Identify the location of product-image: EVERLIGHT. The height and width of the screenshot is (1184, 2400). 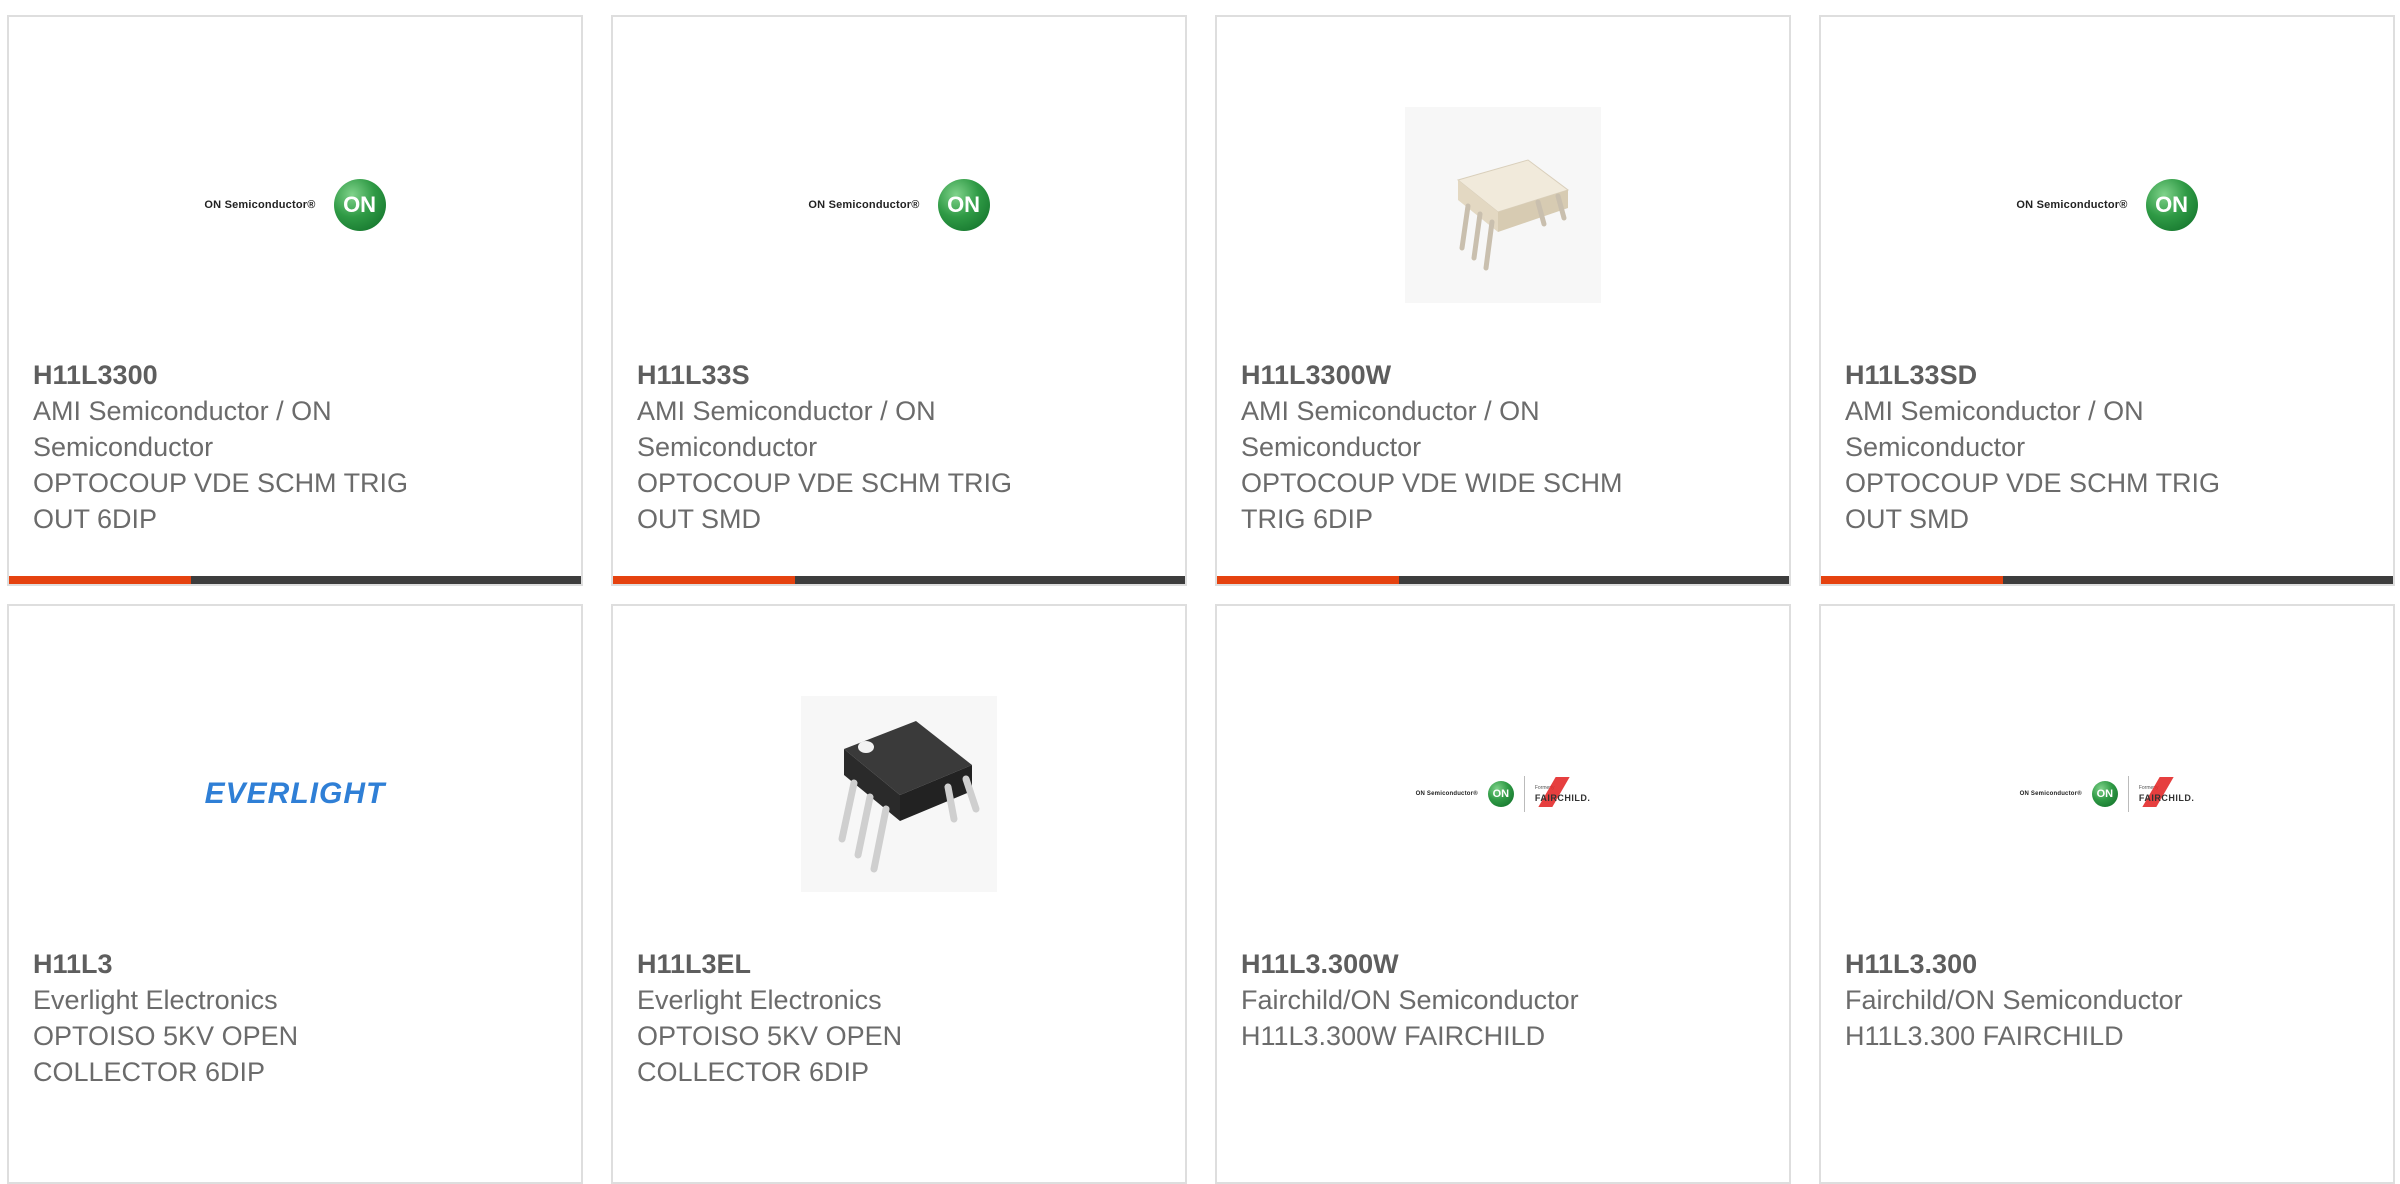
(295, 794).